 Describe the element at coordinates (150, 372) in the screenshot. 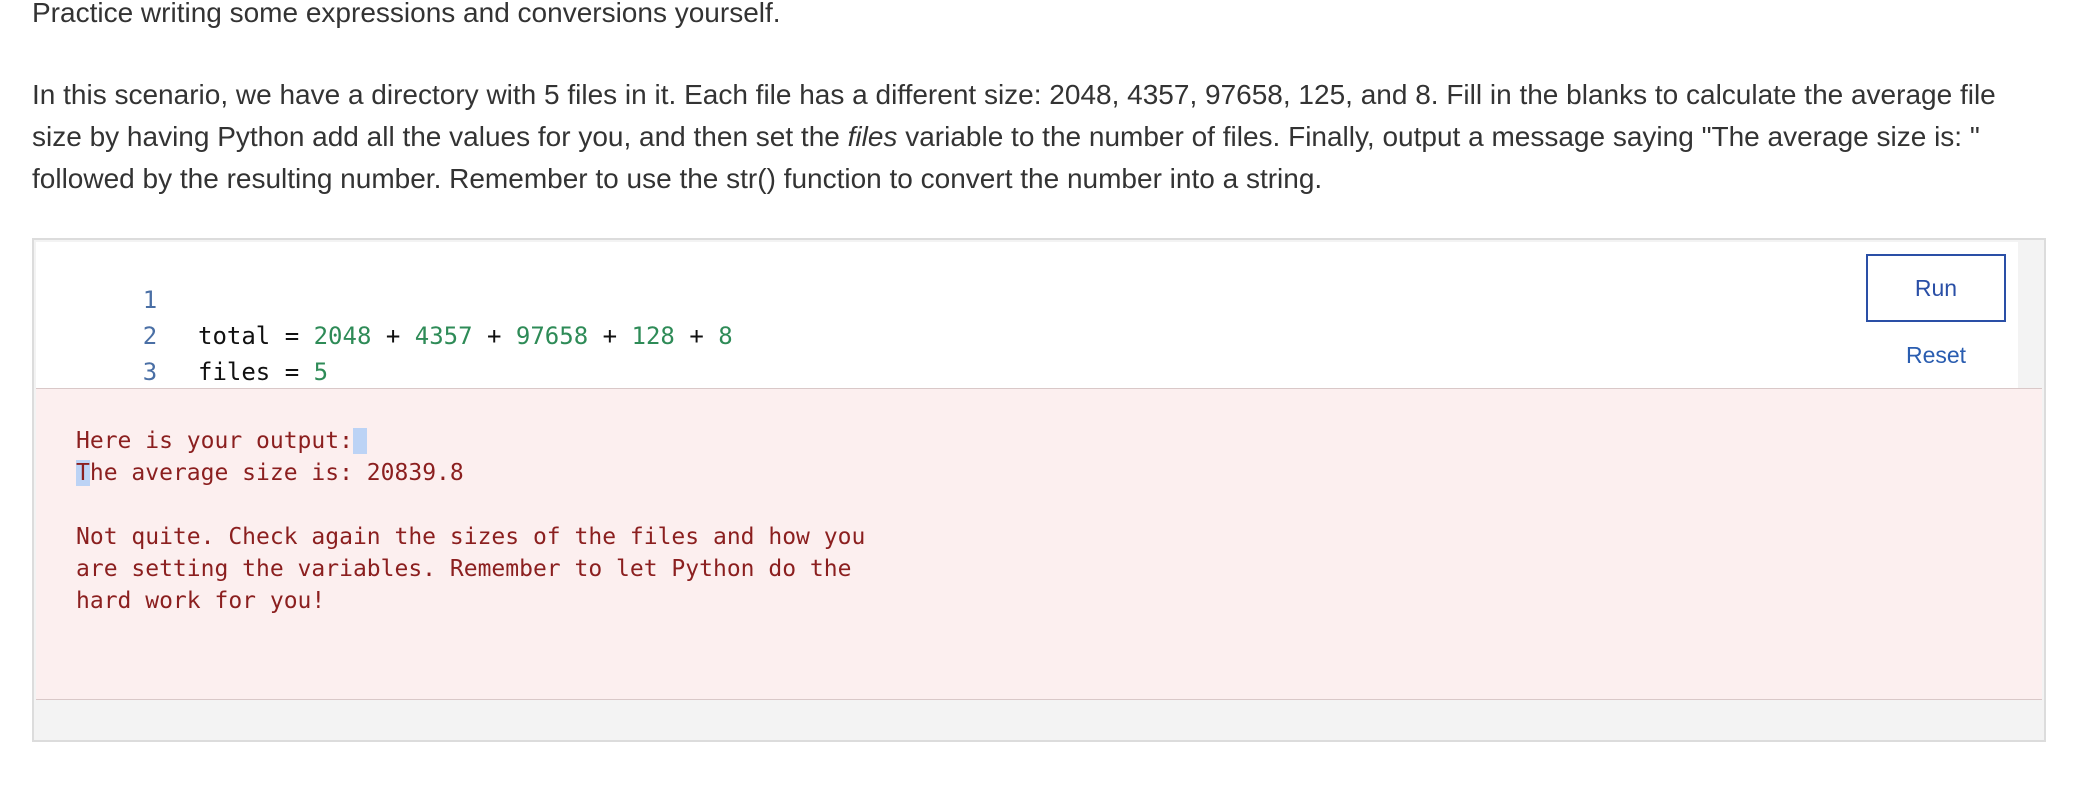

I see `line-number: 3` at that location.